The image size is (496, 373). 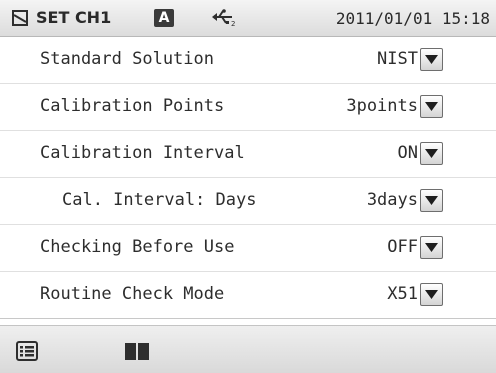 What do you see at coordinates (248, 154) in the screenshot?
I see `setting-row-calibration-interval: Calibration Interval ON` at bounding box center [248, 154].